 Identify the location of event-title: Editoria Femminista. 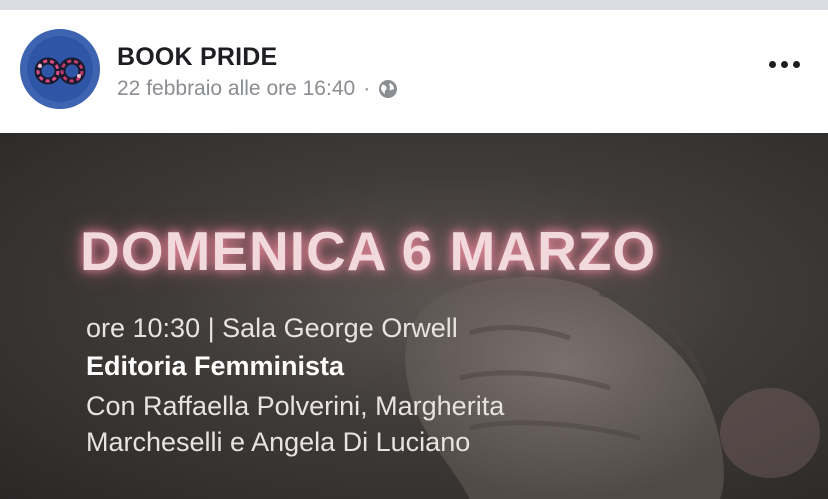
(215, 366).